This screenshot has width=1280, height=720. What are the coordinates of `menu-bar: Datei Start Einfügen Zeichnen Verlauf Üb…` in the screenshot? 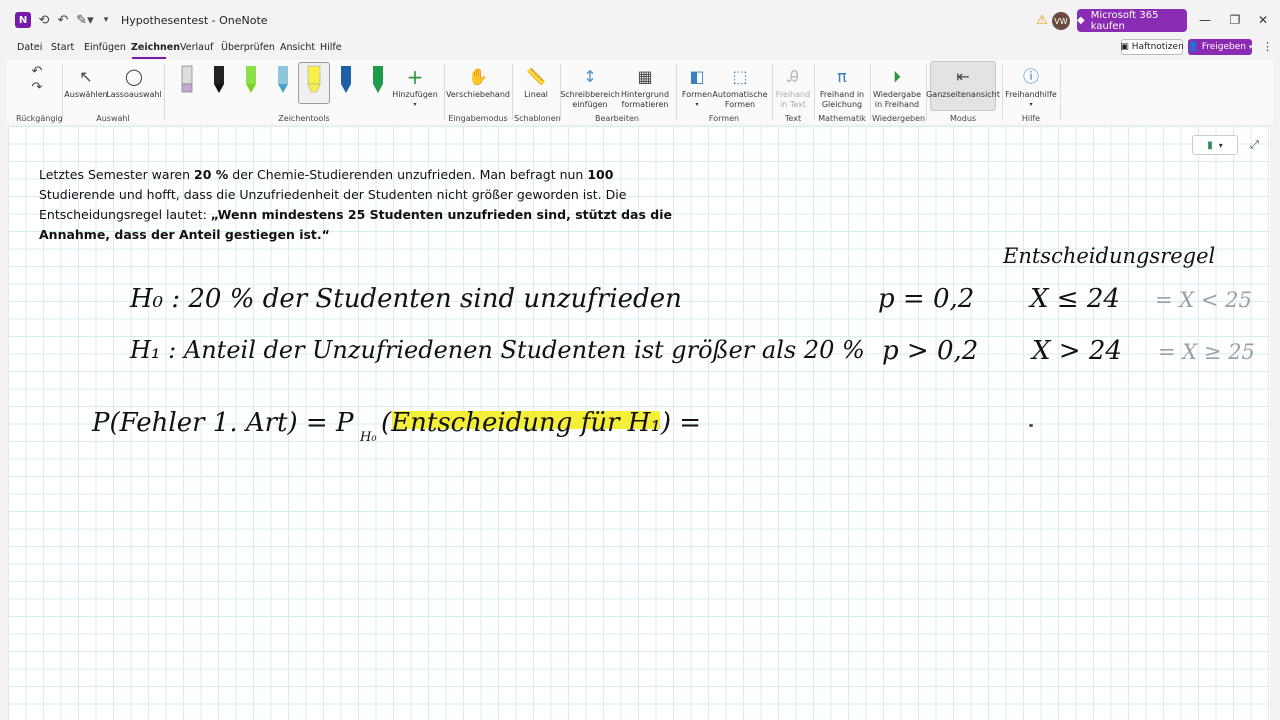 It's located at (640, 48).